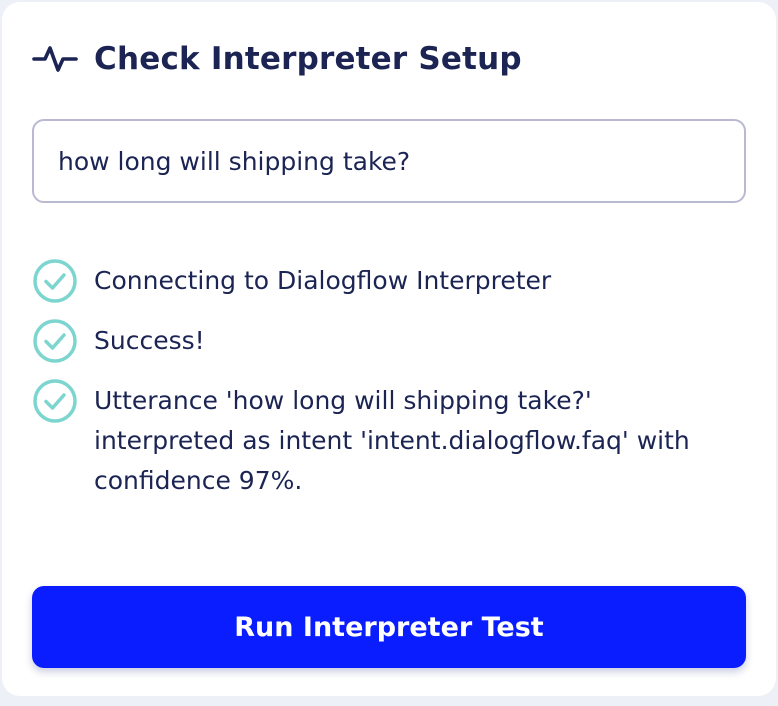 Image resolution: width=778 pixels, height=706 pixels. I want to click on panel-title: Check Interpreter Setup, so click(308, 59).